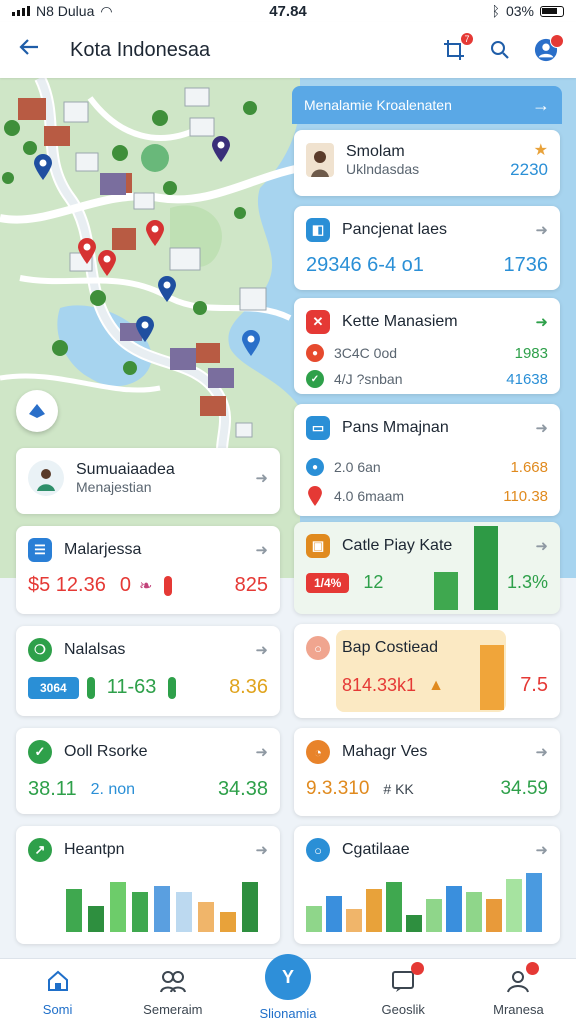 The image size is (576, 1024). I want to click on page-title: Kota Indonesaa, so click(140, 49).